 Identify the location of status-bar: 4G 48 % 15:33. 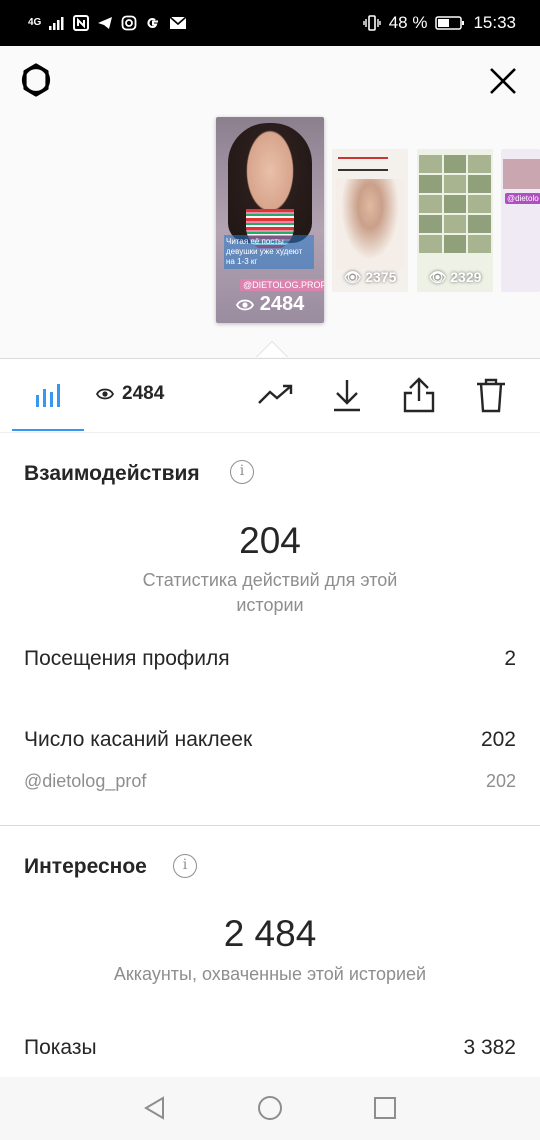
(270, 23).